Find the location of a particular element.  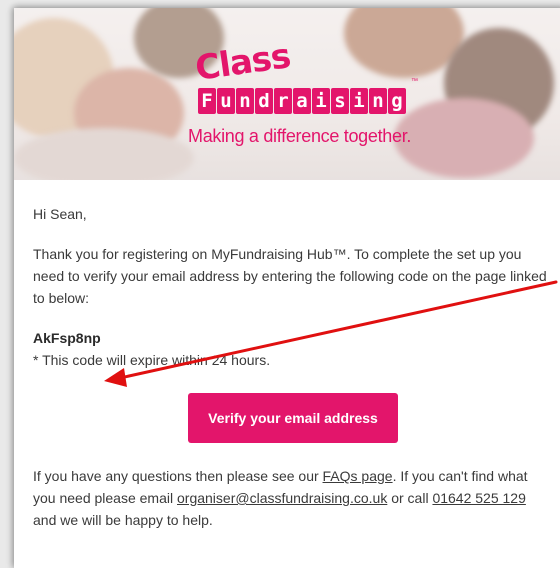

code-expiry-note: * This code will expire within 24 hours. is located at coordinates (152, 360).